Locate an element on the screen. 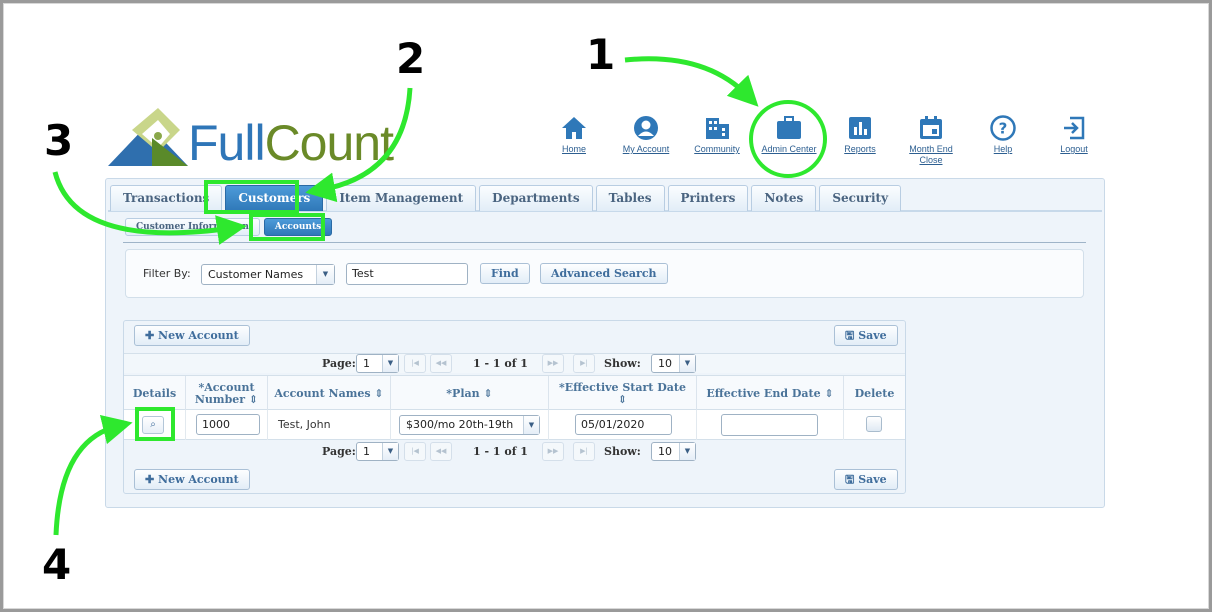  col-effective-start-date: *Effective Start Date ⇕ is located at coordinates (623, 393).